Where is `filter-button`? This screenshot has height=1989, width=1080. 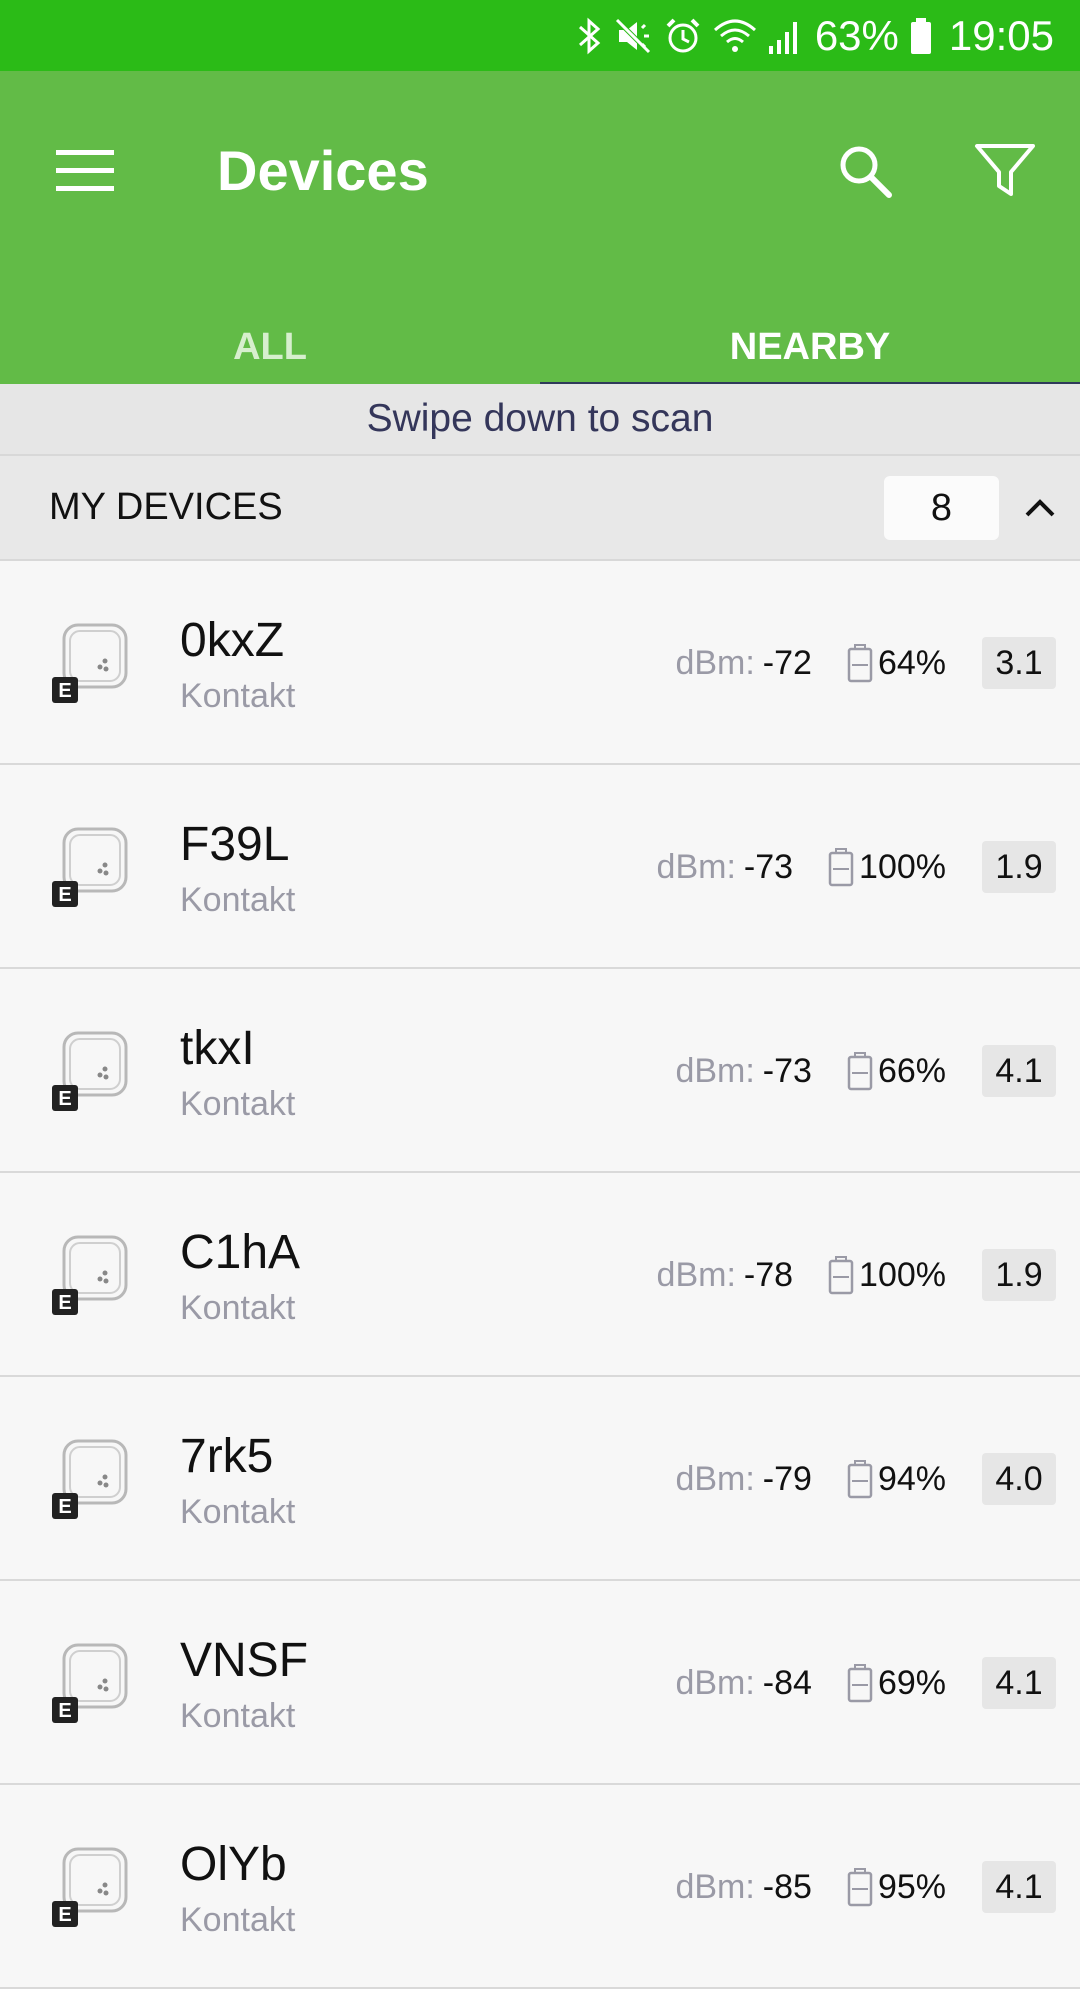 filter-button is located at coordinates (1005, 171).